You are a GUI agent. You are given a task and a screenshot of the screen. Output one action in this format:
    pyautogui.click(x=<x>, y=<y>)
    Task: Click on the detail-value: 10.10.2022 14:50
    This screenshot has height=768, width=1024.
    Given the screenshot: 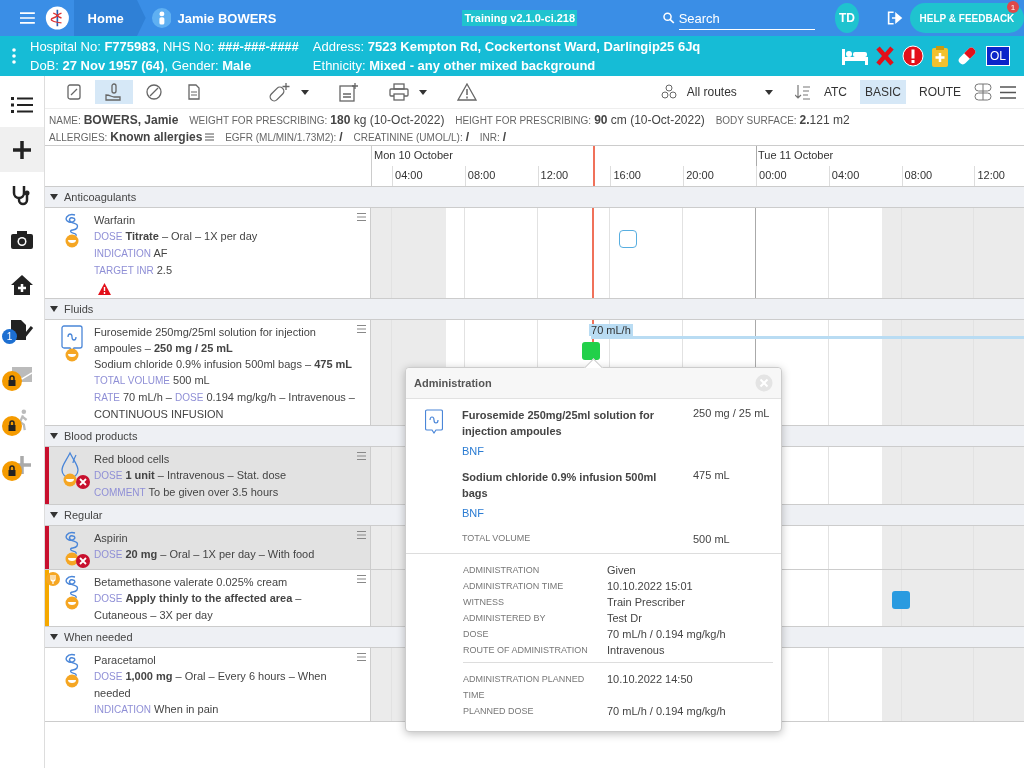 What is the action you would take?
    pyautogui.click(x=650, y=679)
    